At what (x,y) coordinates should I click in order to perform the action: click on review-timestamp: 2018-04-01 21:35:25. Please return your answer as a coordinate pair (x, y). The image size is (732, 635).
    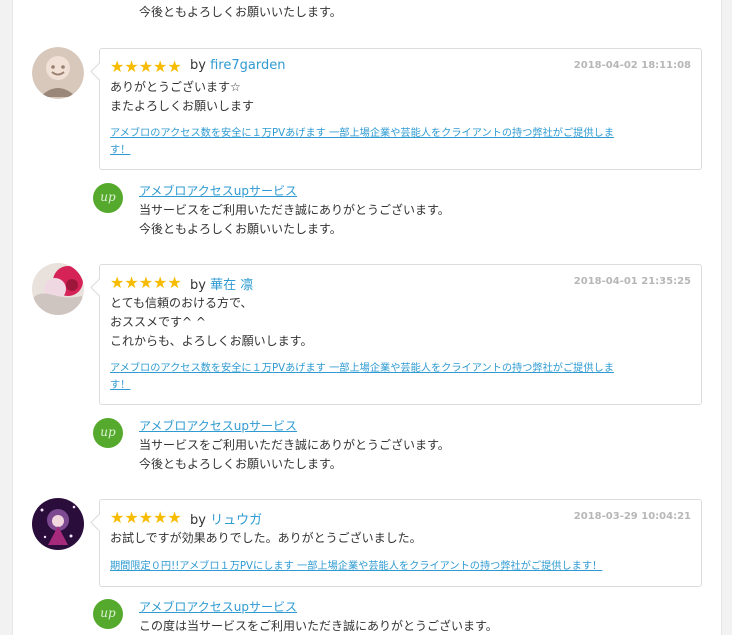
    Looking at the image, I should click on (632, 281).